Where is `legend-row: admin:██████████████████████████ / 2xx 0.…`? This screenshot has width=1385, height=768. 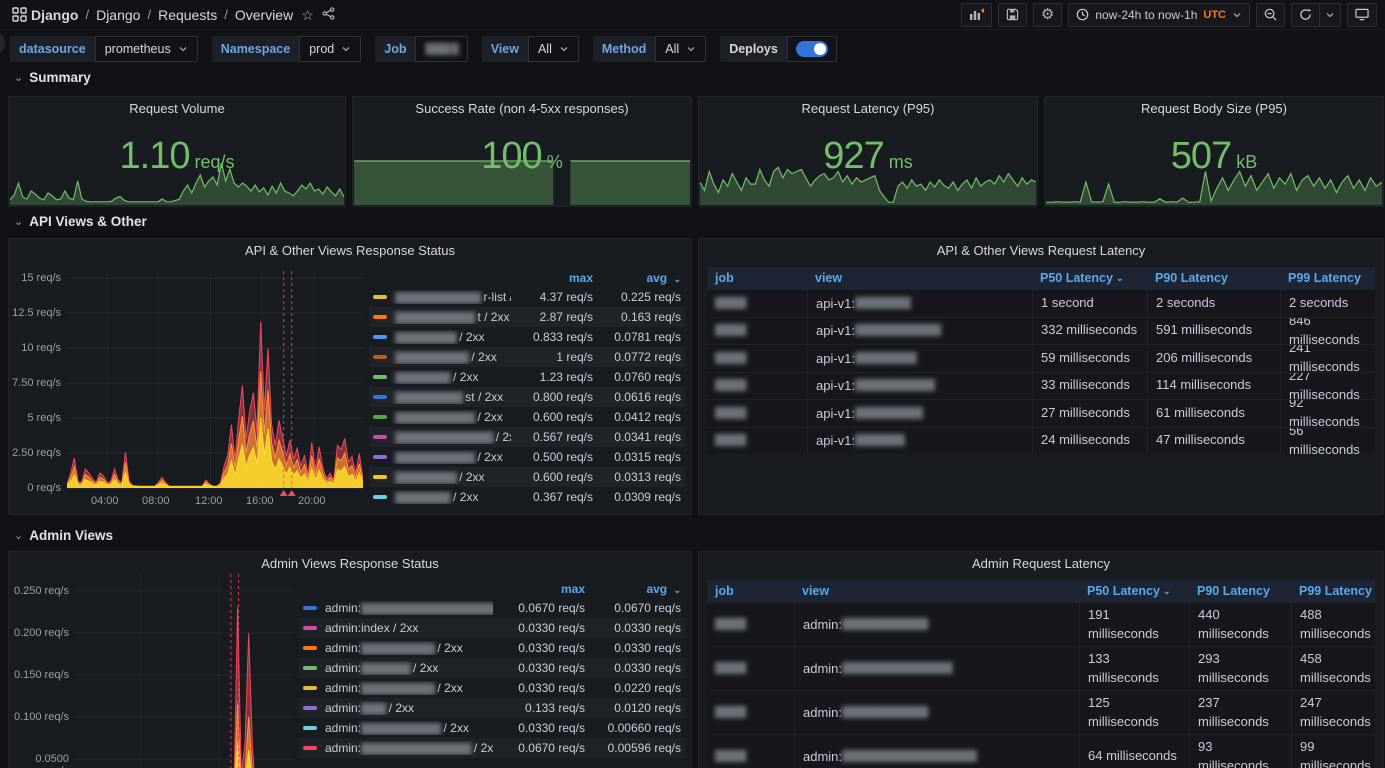
legend-row: admin:██████████████████████████ / 2xx 0.… is located at coordinates (492, 608).